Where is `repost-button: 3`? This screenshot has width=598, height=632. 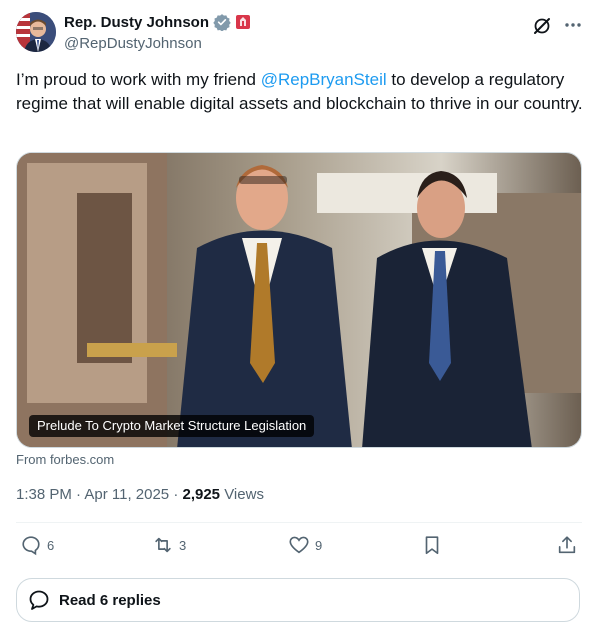 repost-button: 3 is located at coordinates (169, 545).